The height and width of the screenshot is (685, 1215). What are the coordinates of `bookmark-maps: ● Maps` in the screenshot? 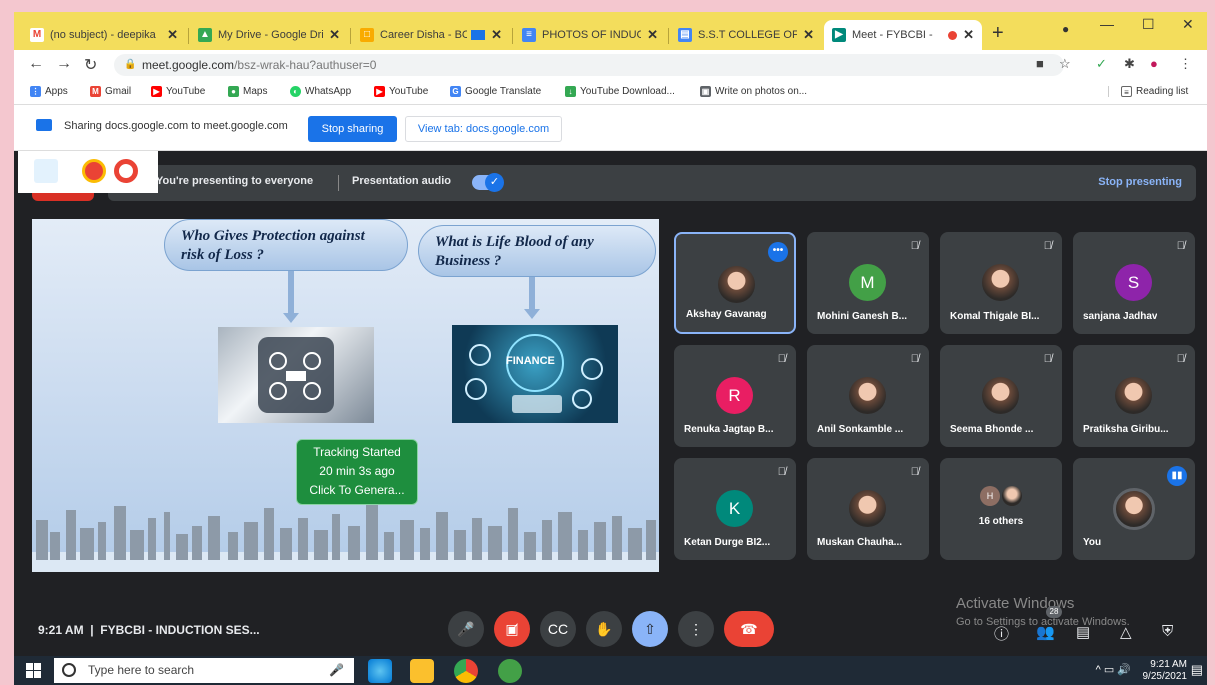 It's located at (247, 91).